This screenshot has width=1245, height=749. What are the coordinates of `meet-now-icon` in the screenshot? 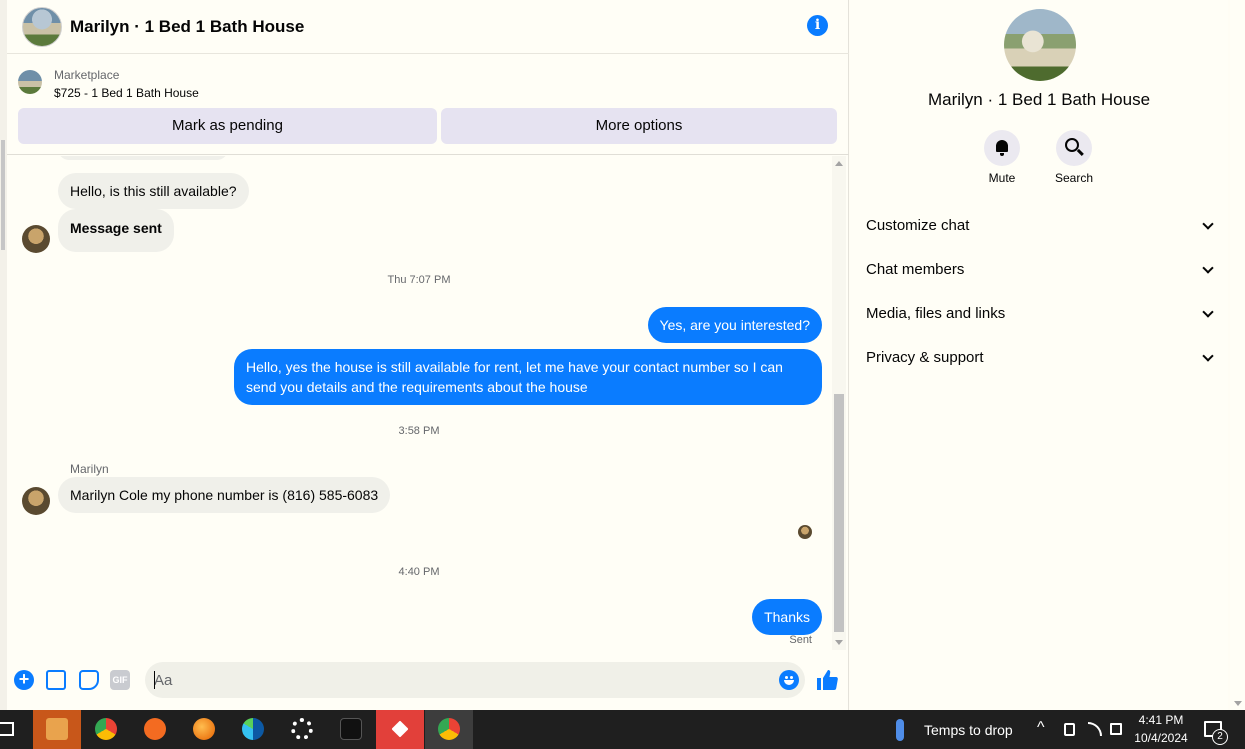 It's located at (1069, 729).